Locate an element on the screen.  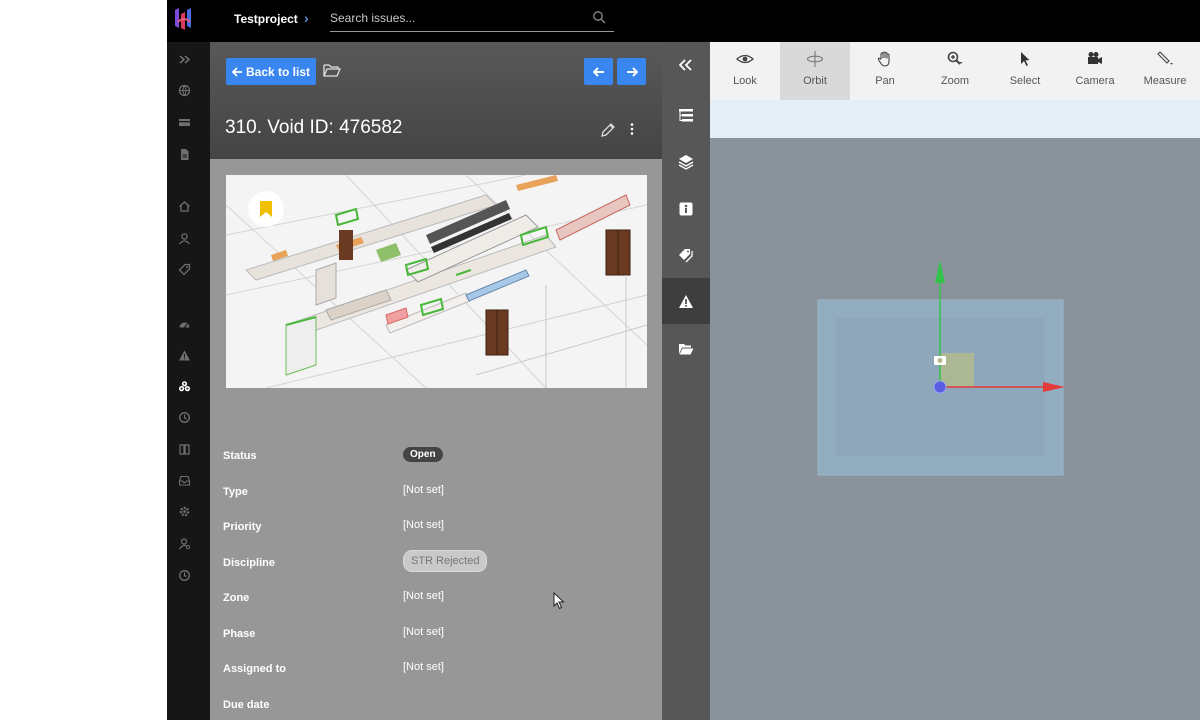
folders-button is located at coordinates (686, 349).